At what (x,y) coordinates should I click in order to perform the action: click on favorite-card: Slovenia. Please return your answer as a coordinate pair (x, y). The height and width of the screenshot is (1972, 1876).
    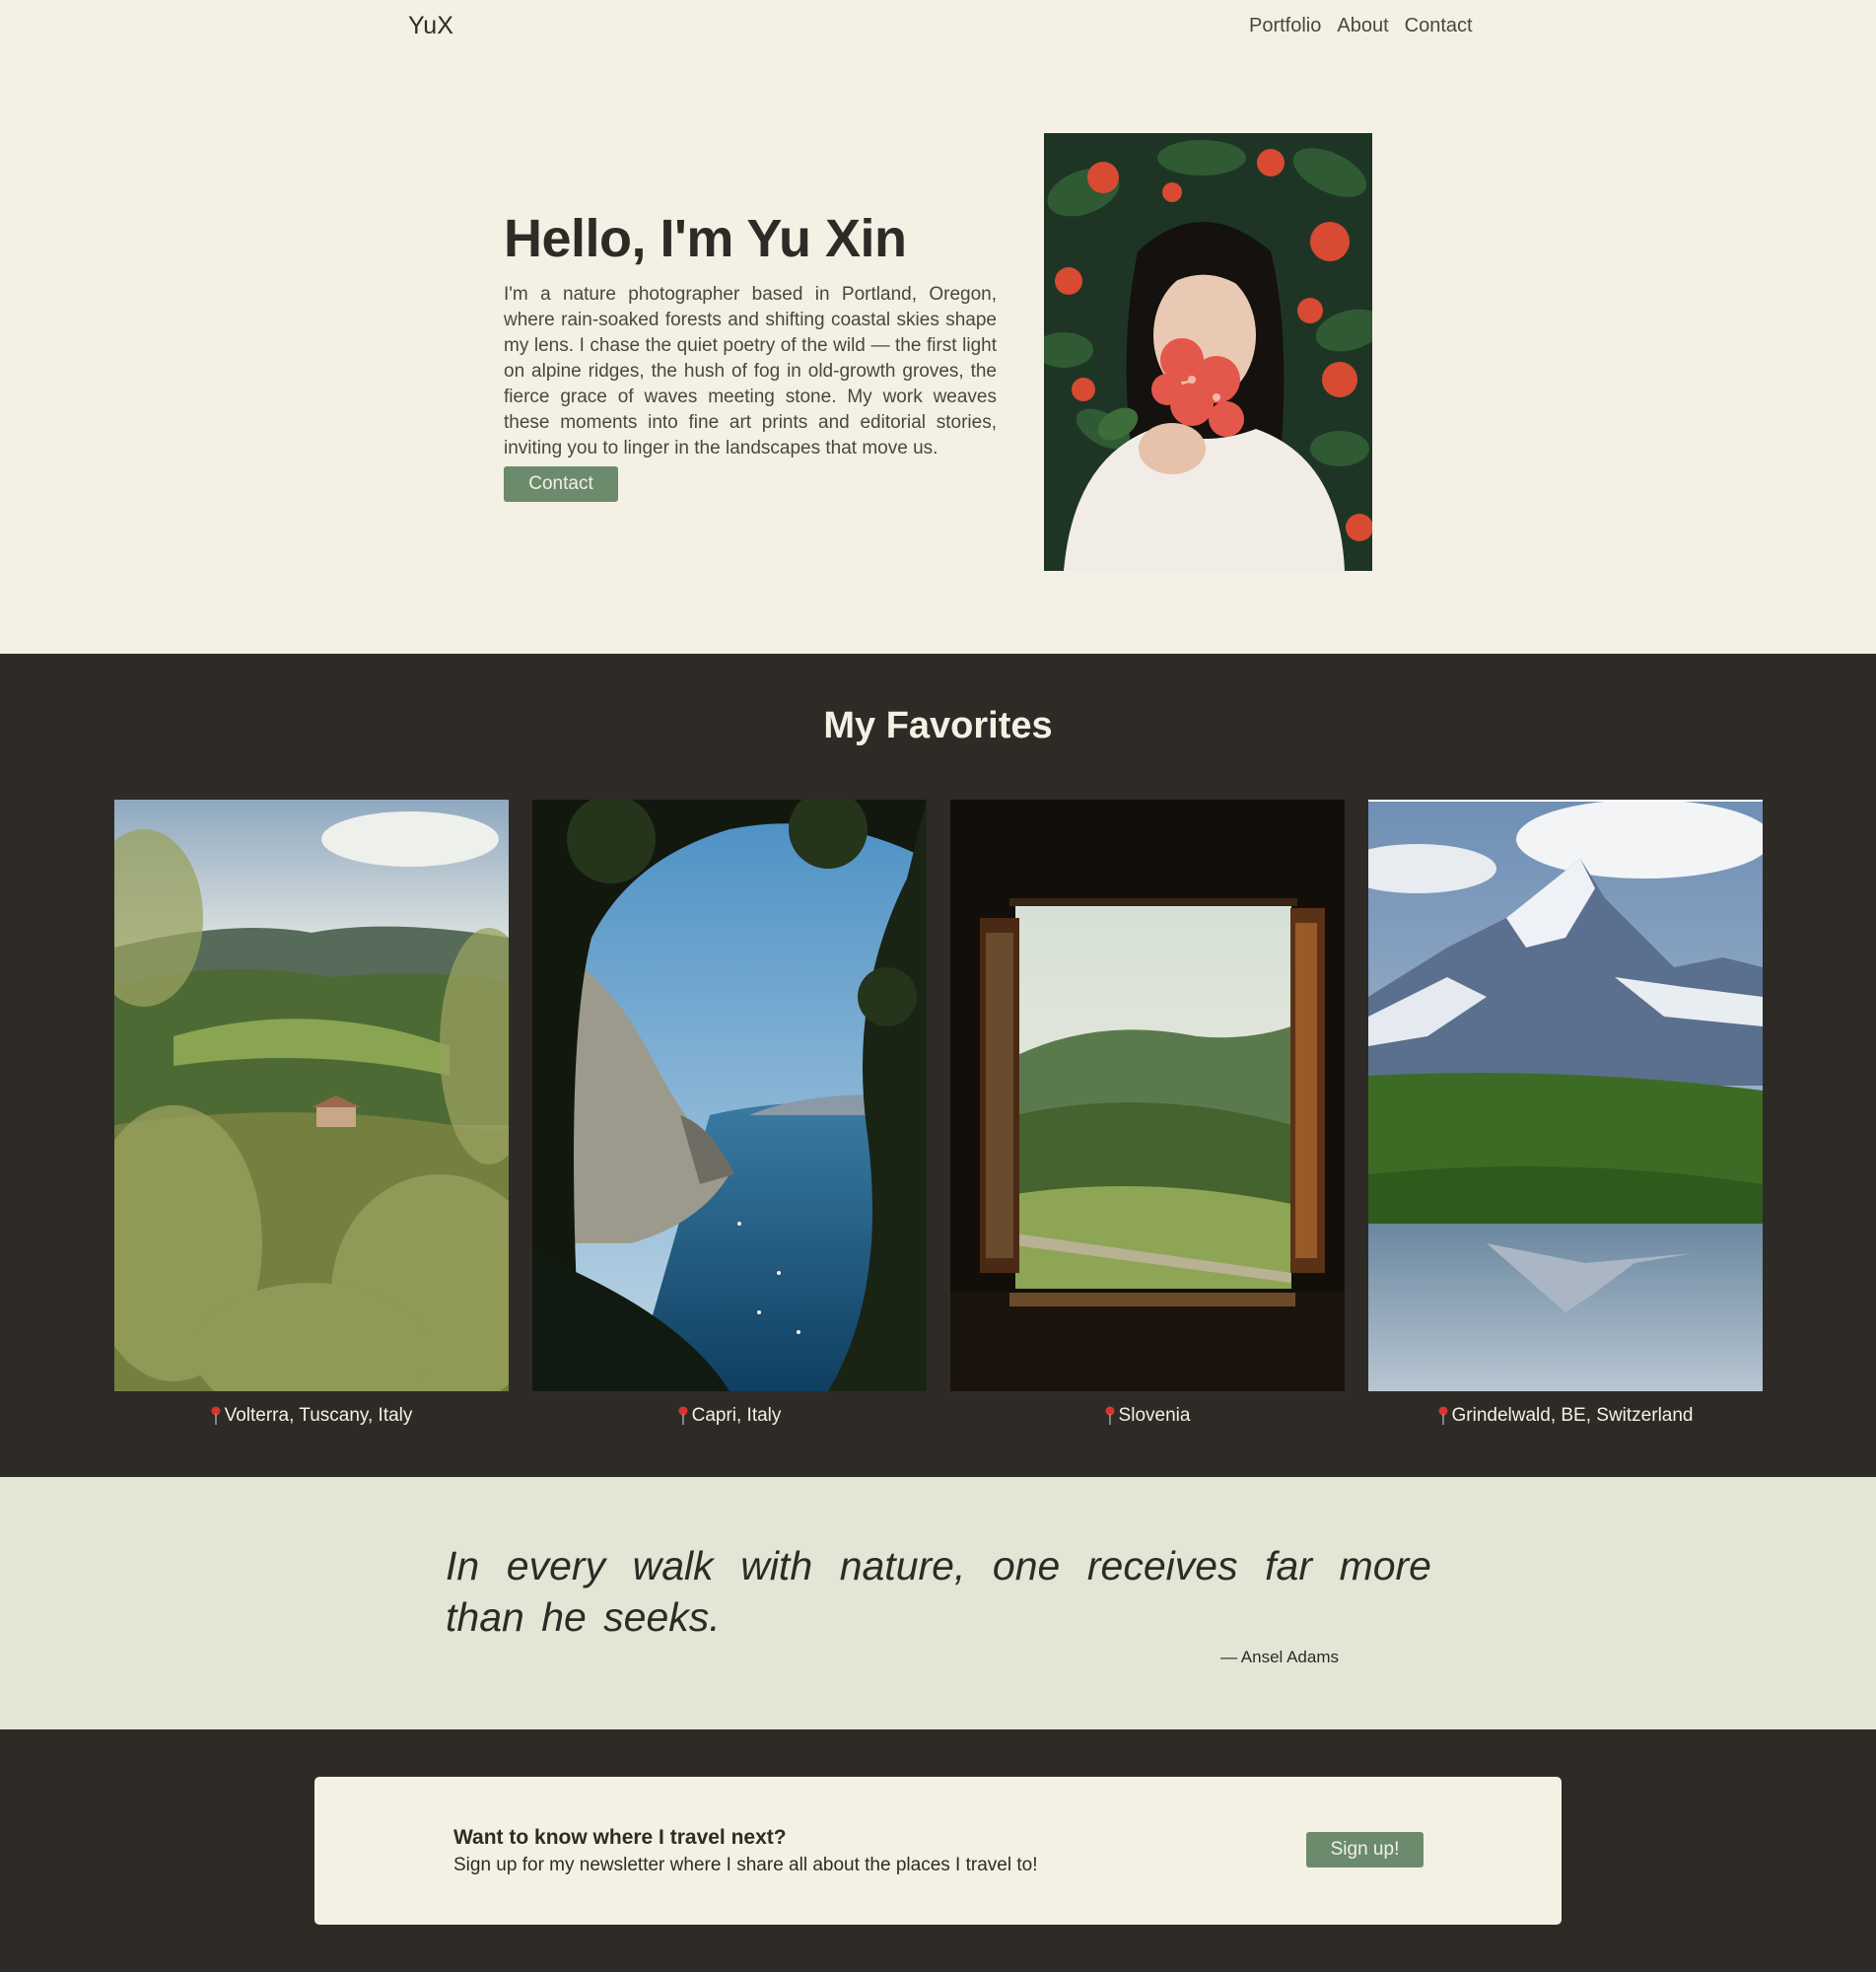
    Looking at the image, I should click on (1147, 1113).